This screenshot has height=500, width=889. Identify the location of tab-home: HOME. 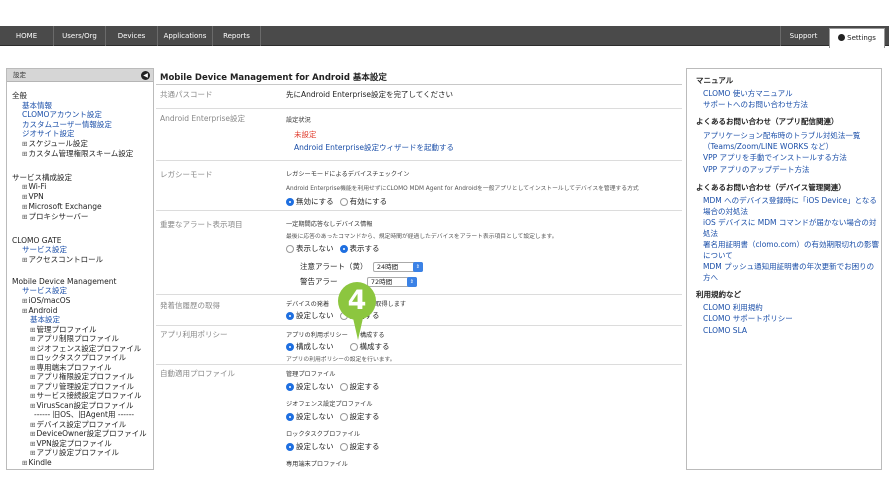
(27, 36).